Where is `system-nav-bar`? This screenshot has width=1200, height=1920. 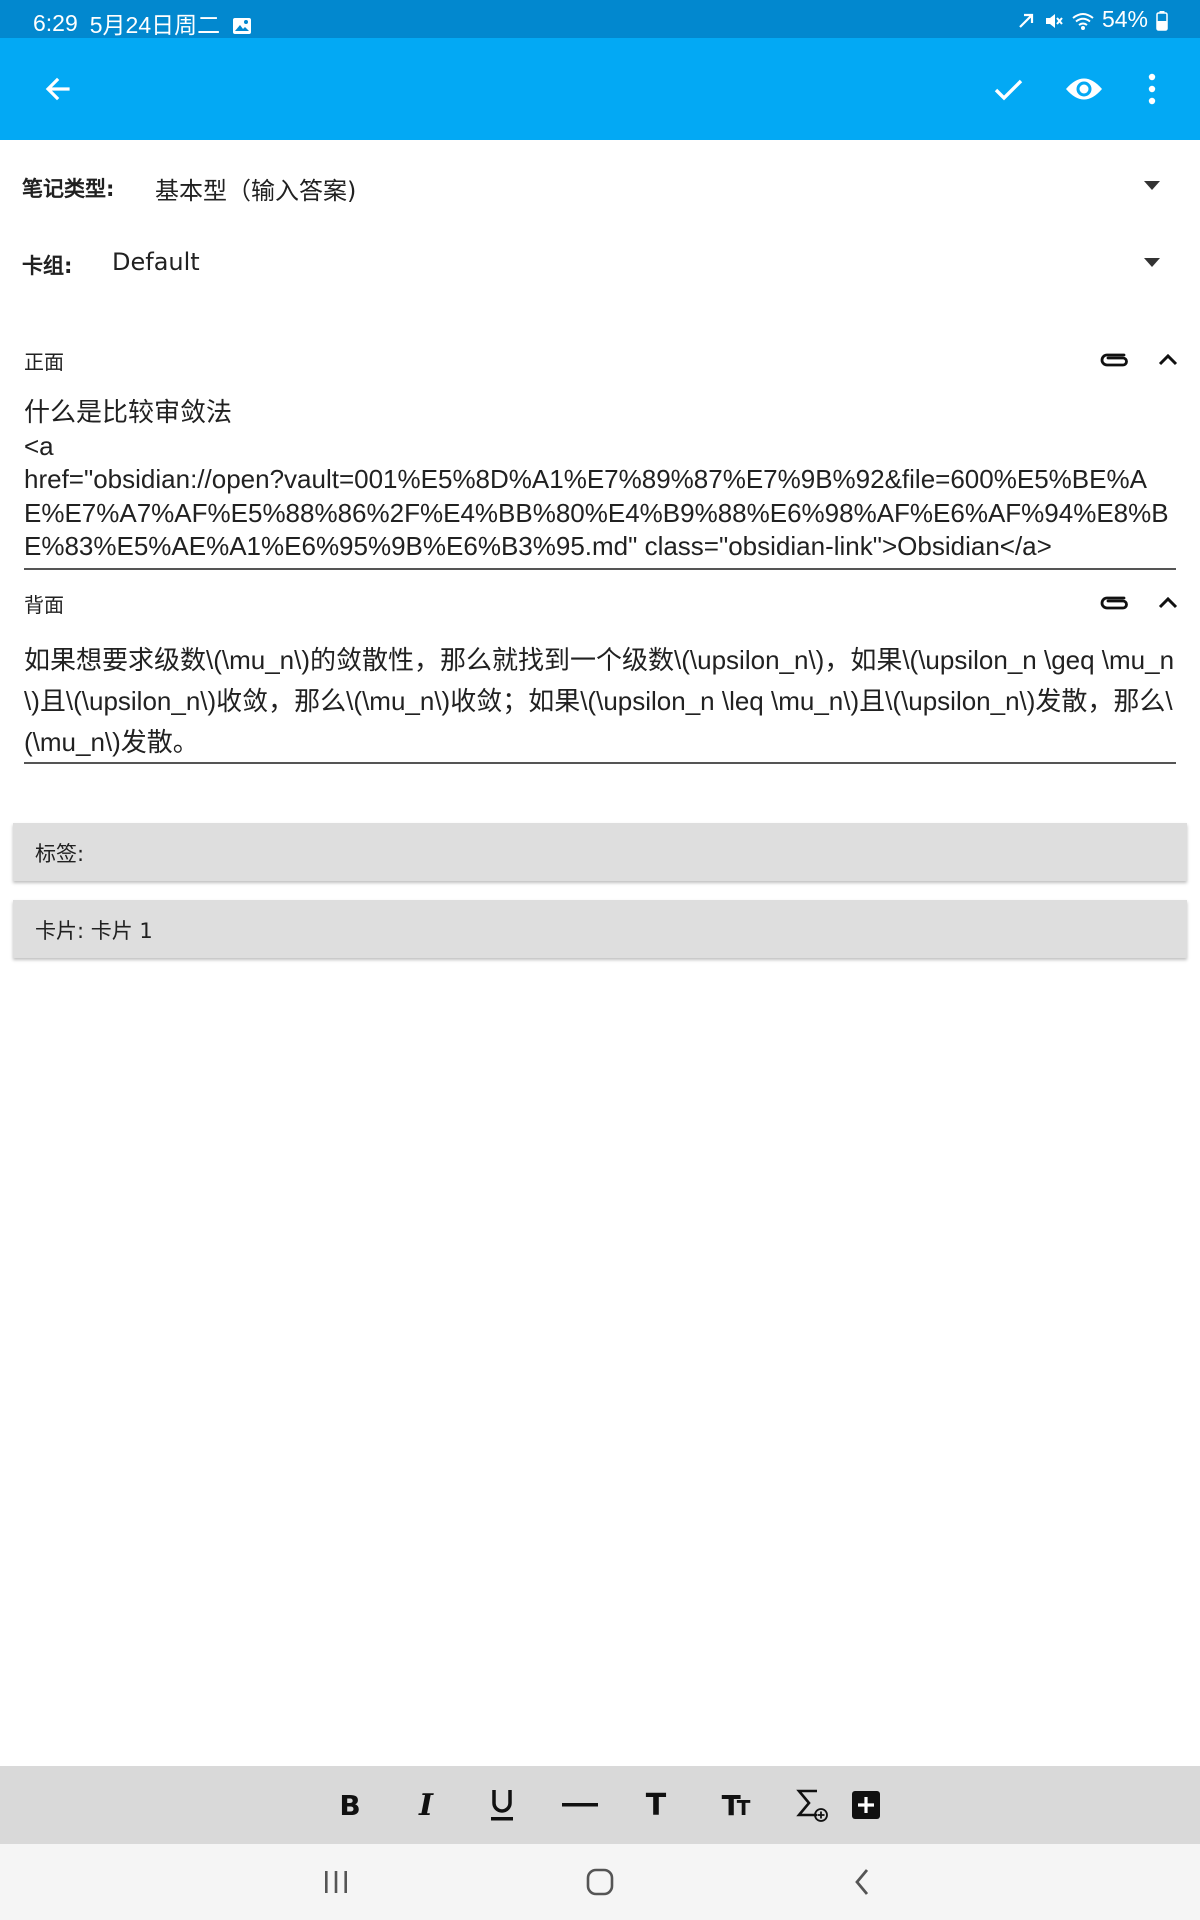 system-nav-bar is located at coordinates (600, 1882).